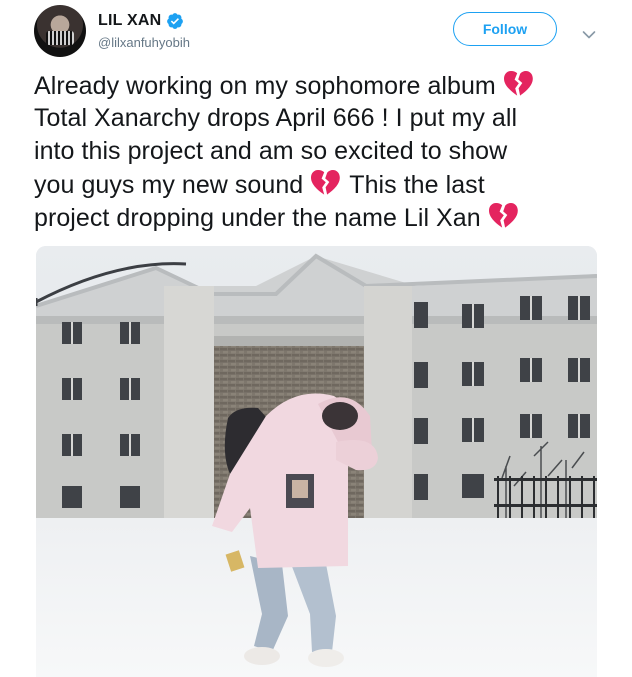  I want to click on follow-button: Follow, so click(505, 29).